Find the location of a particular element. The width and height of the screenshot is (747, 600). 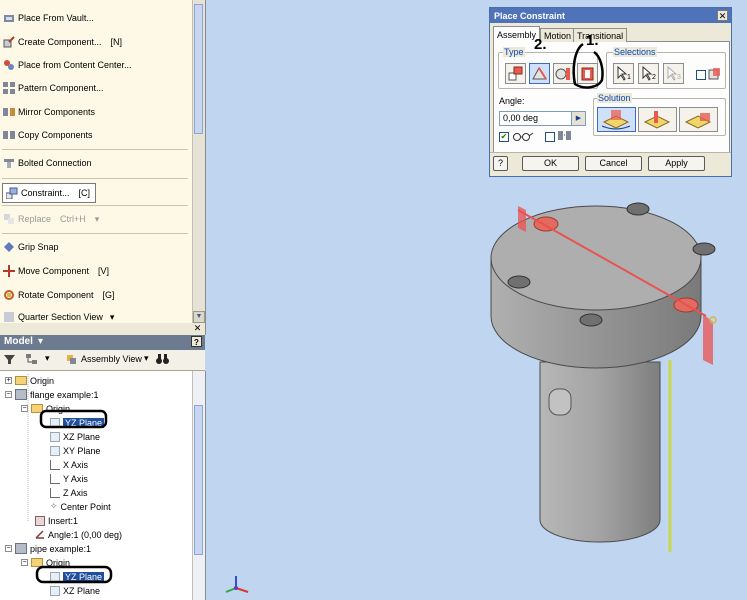

tree-node-xy-plane: XY Plane is located at coordinates (75, 450).